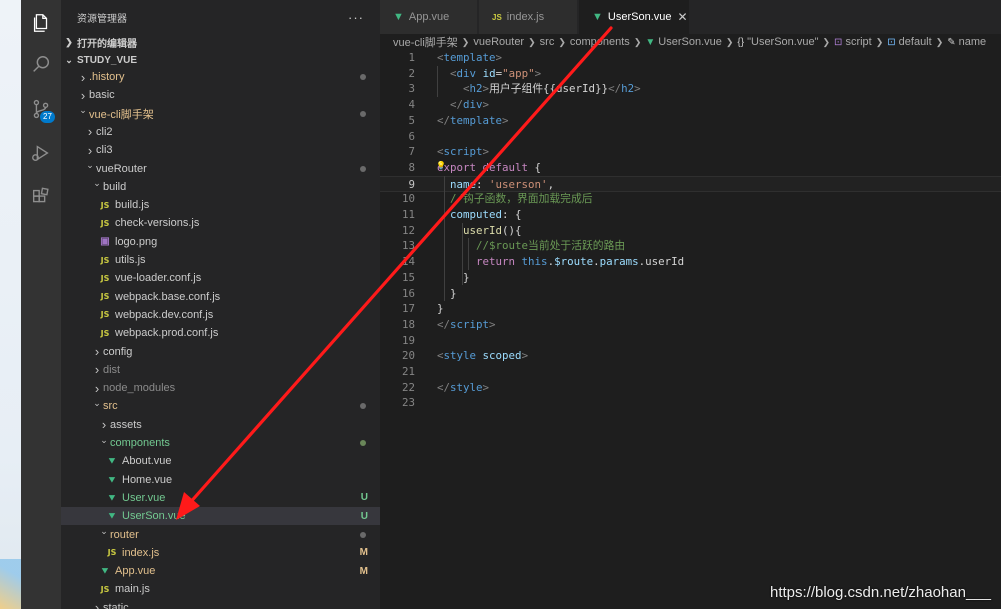 This screenshot has height=609, width=1001. What do you see at coordinates (498, 42) in the screenshot?
I see `breadcrumb-item: vueRouter` at bounding box center [498, 42].